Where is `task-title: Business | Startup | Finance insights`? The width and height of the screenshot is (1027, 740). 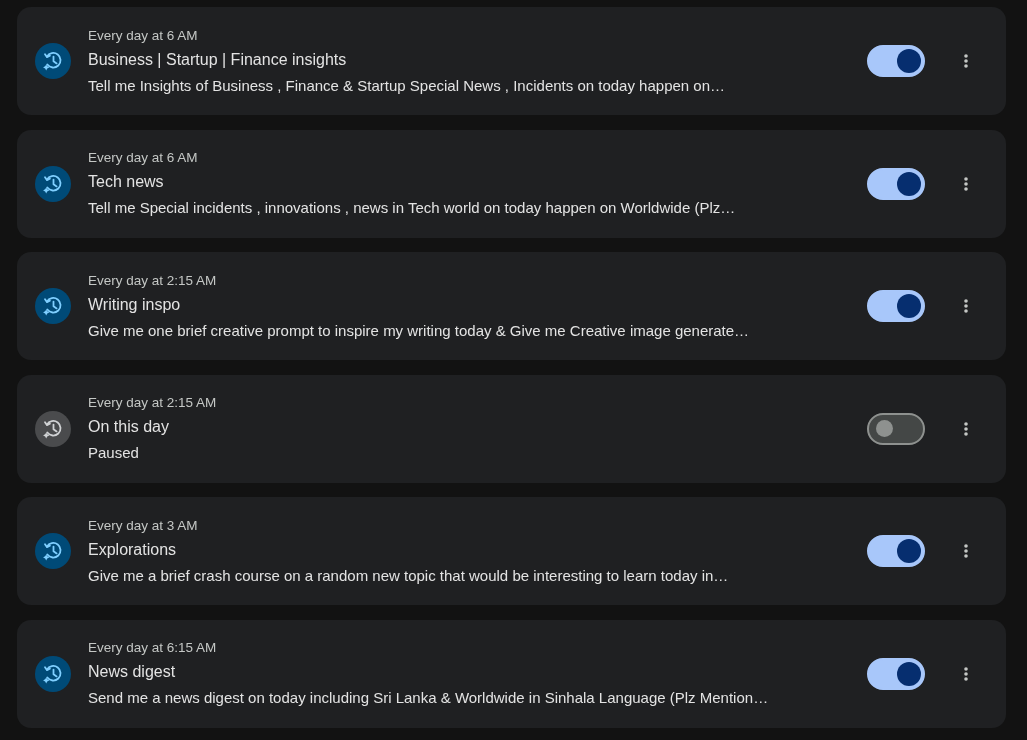 task-title: Business | Startup | Finance insights is located at coordinates (217, 59).